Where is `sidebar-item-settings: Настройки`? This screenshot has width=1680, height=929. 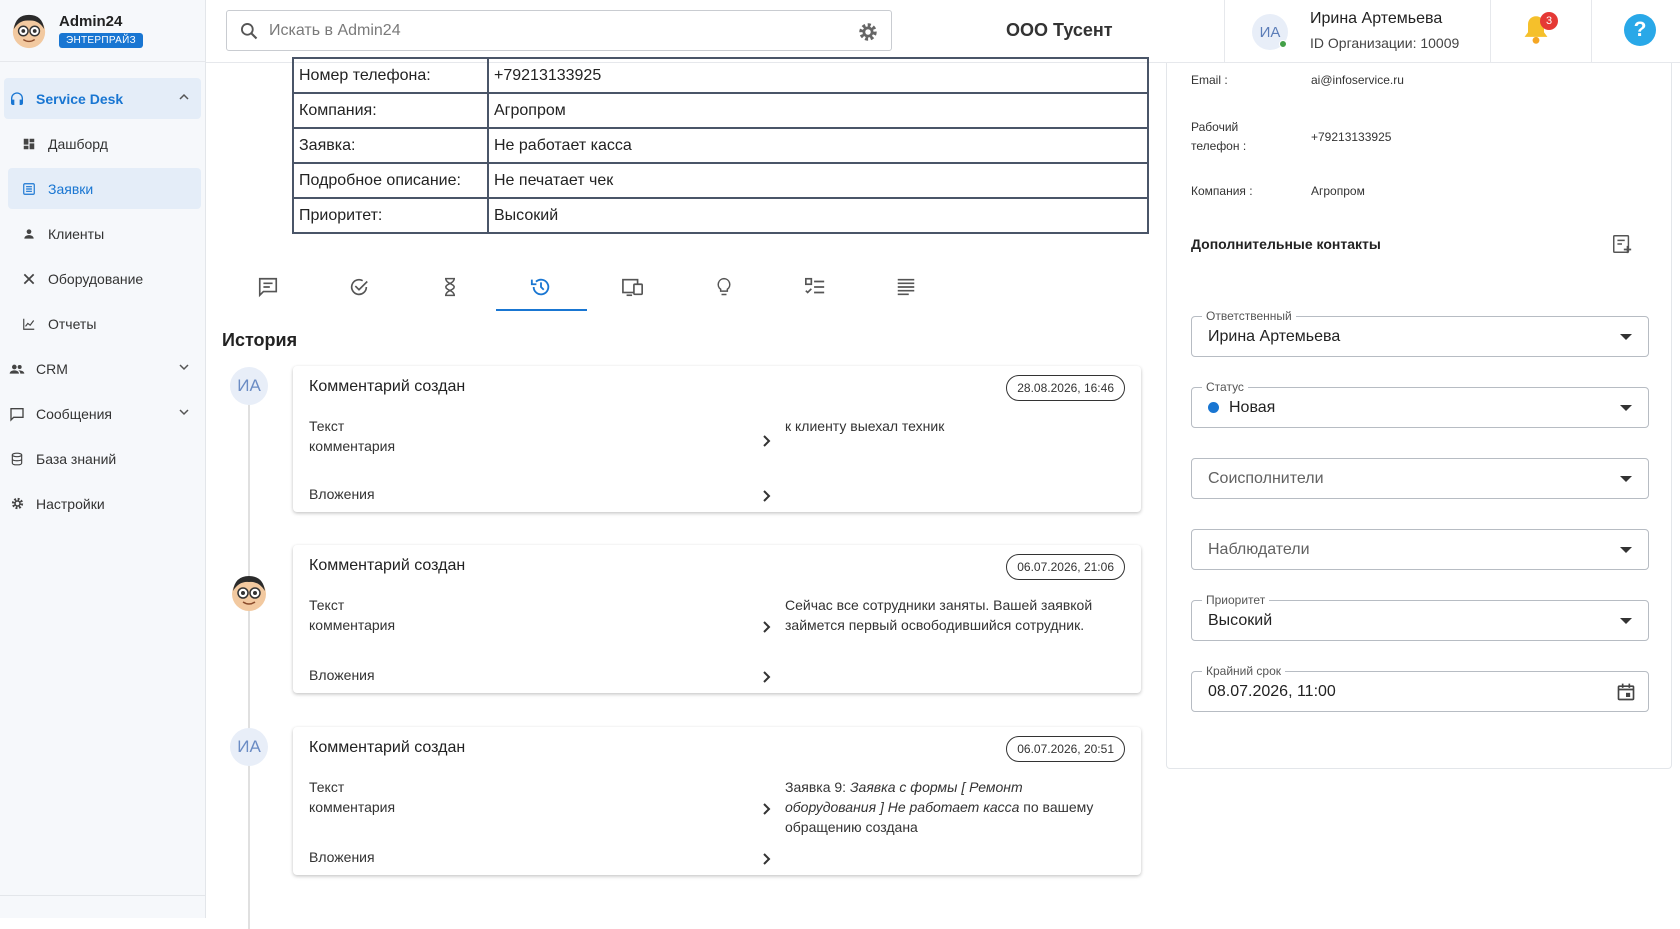 sidebar-item-settings: Настройки is located at coordinates (102, 503).